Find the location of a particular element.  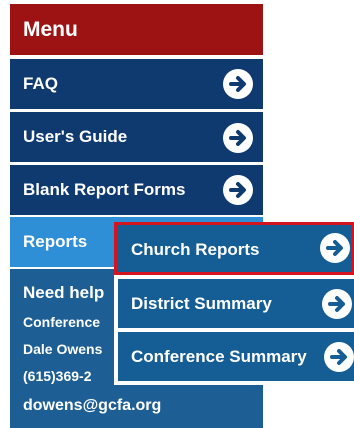

help-line-contact-name: Dale Owens is located at coordinates (63, 349).